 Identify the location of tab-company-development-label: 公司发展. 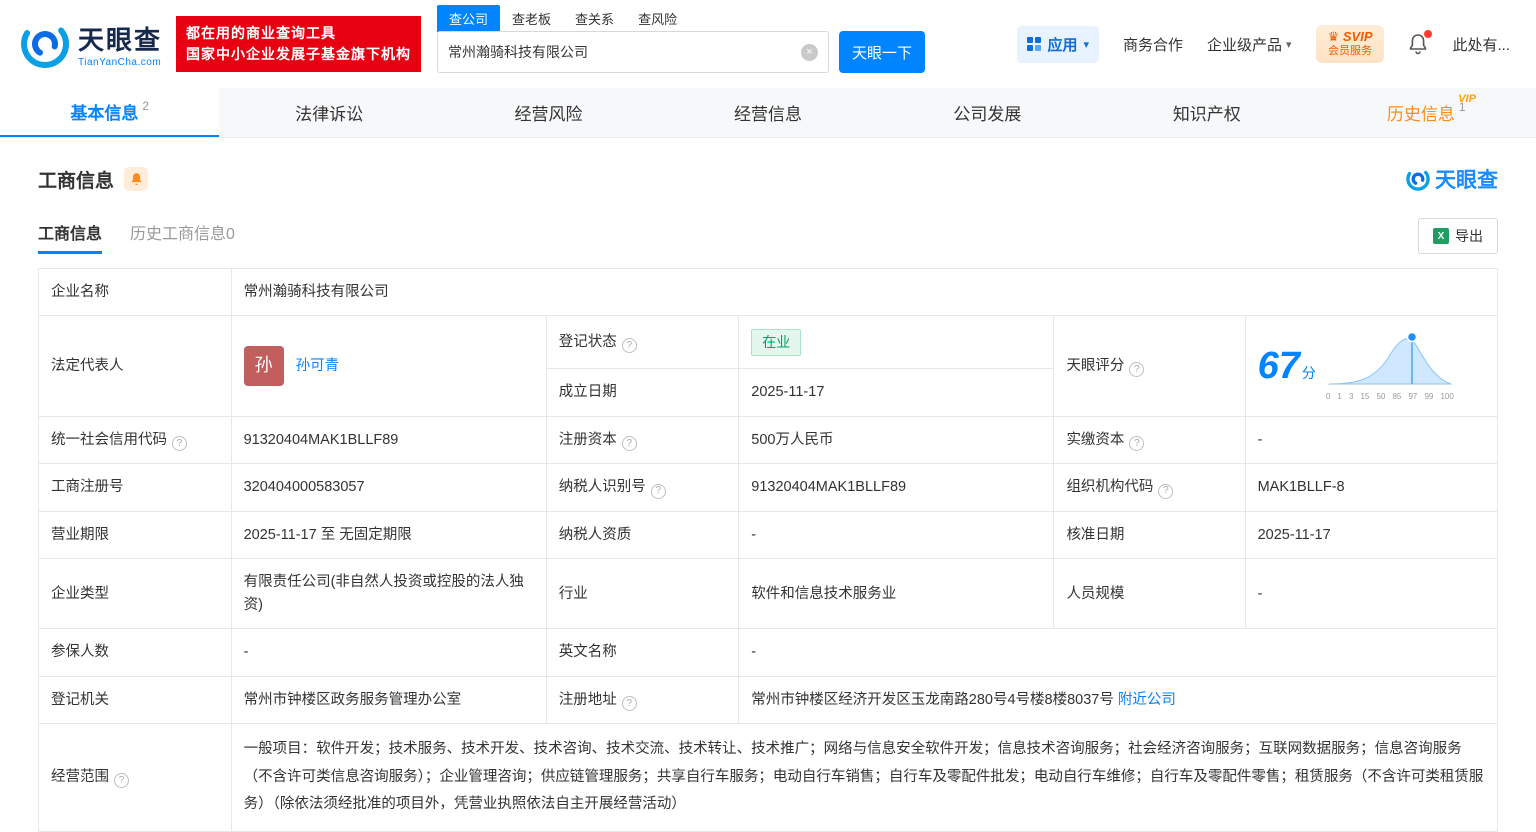
(987, 114).